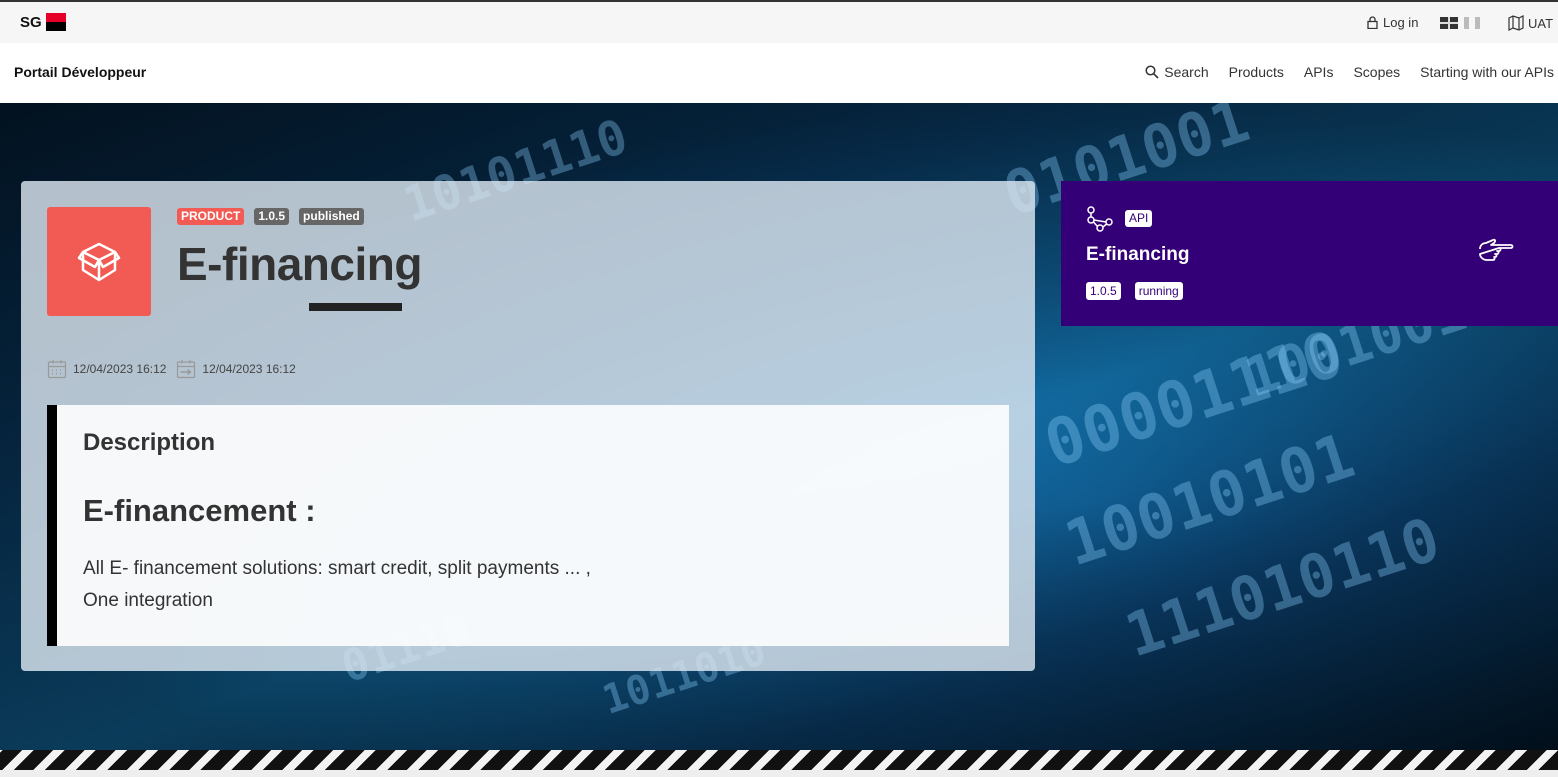  I want to click on environment-selector: UAT, so click(1530, 23).